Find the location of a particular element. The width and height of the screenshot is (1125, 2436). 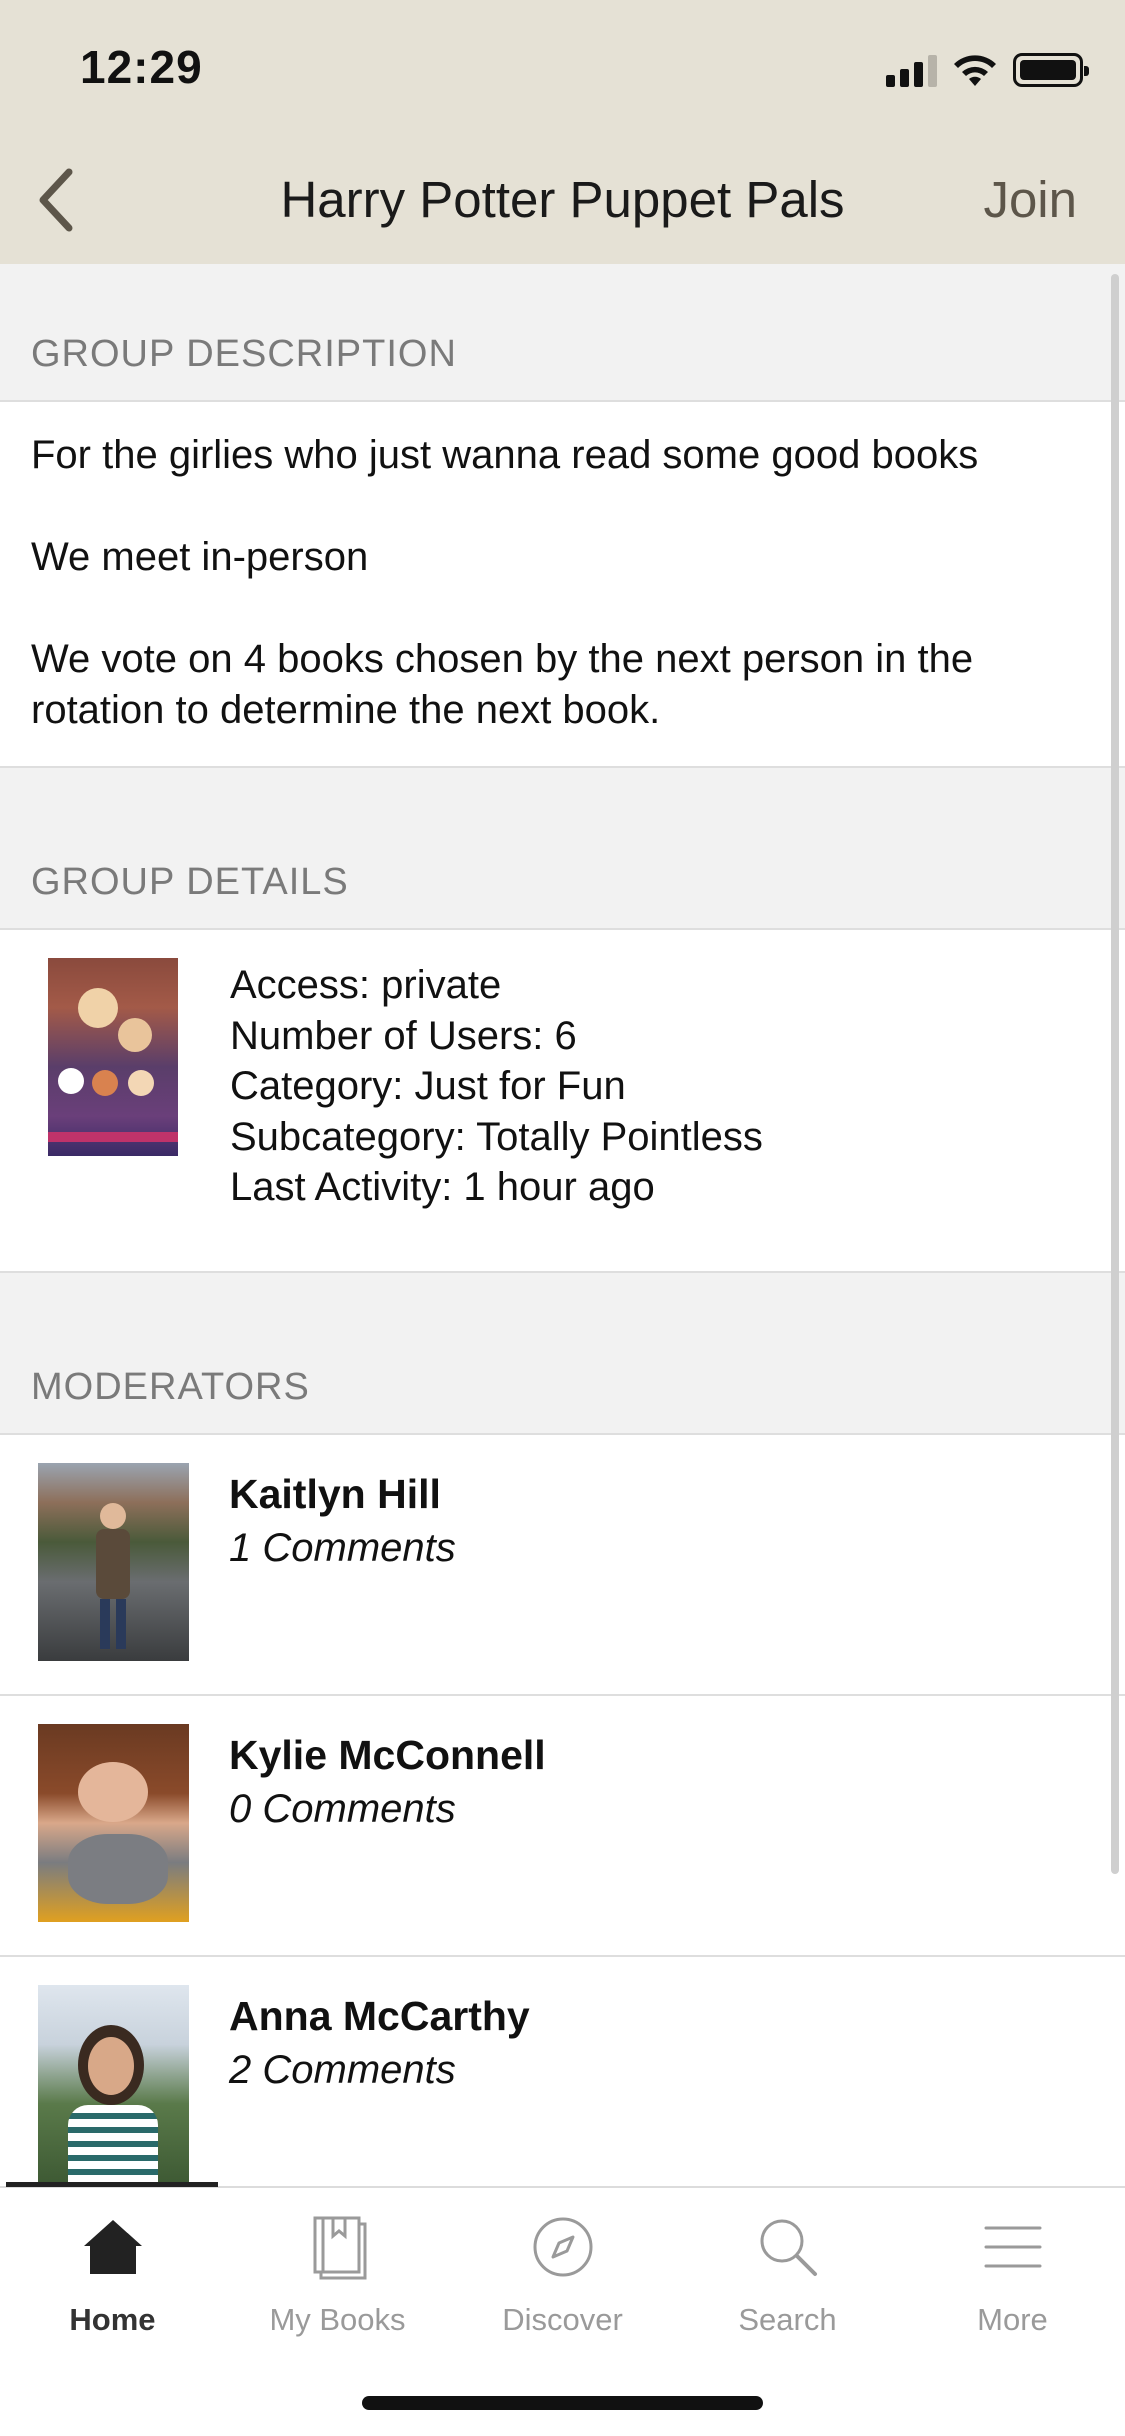

tab-home: Home is located at coordinates (112, 2282).